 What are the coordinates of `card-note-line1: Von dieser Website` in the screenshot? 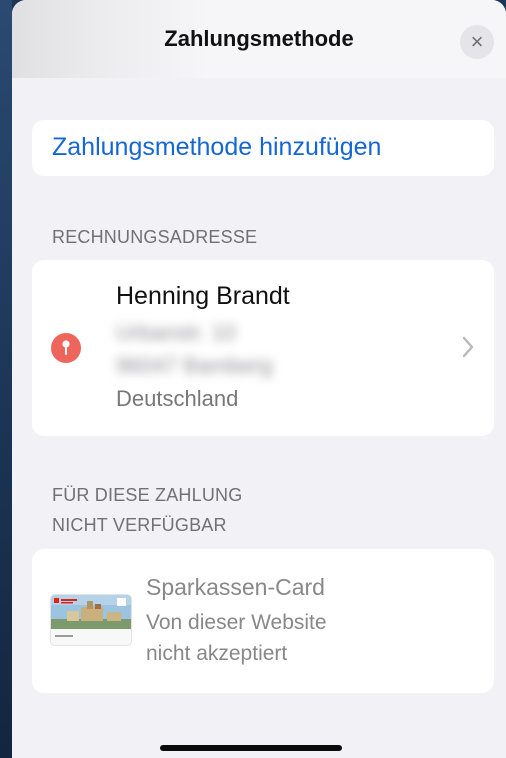 It's located at (236, 622).